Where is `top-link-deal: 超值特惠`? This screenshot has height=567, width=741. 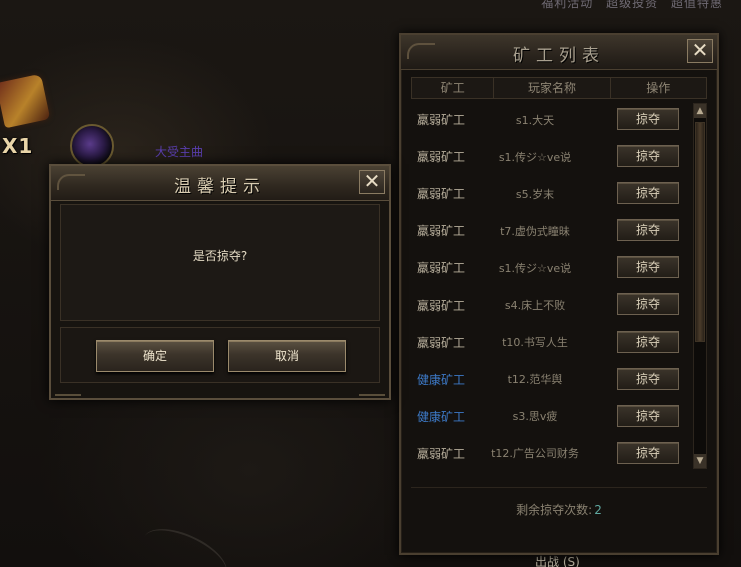
top-link-deal: 超值特惠 is located at coordinates (697, 5).